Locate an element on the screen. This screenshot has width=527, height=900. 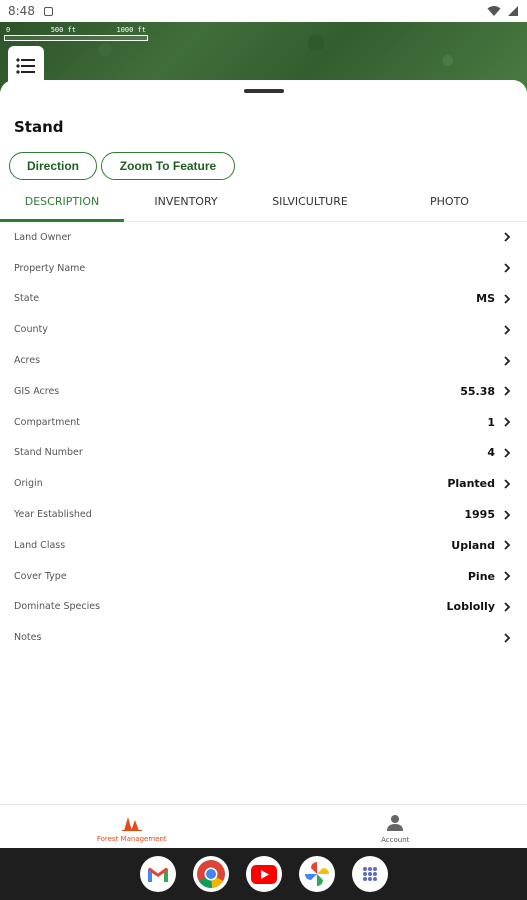
zoom-to-feature-button: Zoom To Feature is located at coordinates (168, 166).